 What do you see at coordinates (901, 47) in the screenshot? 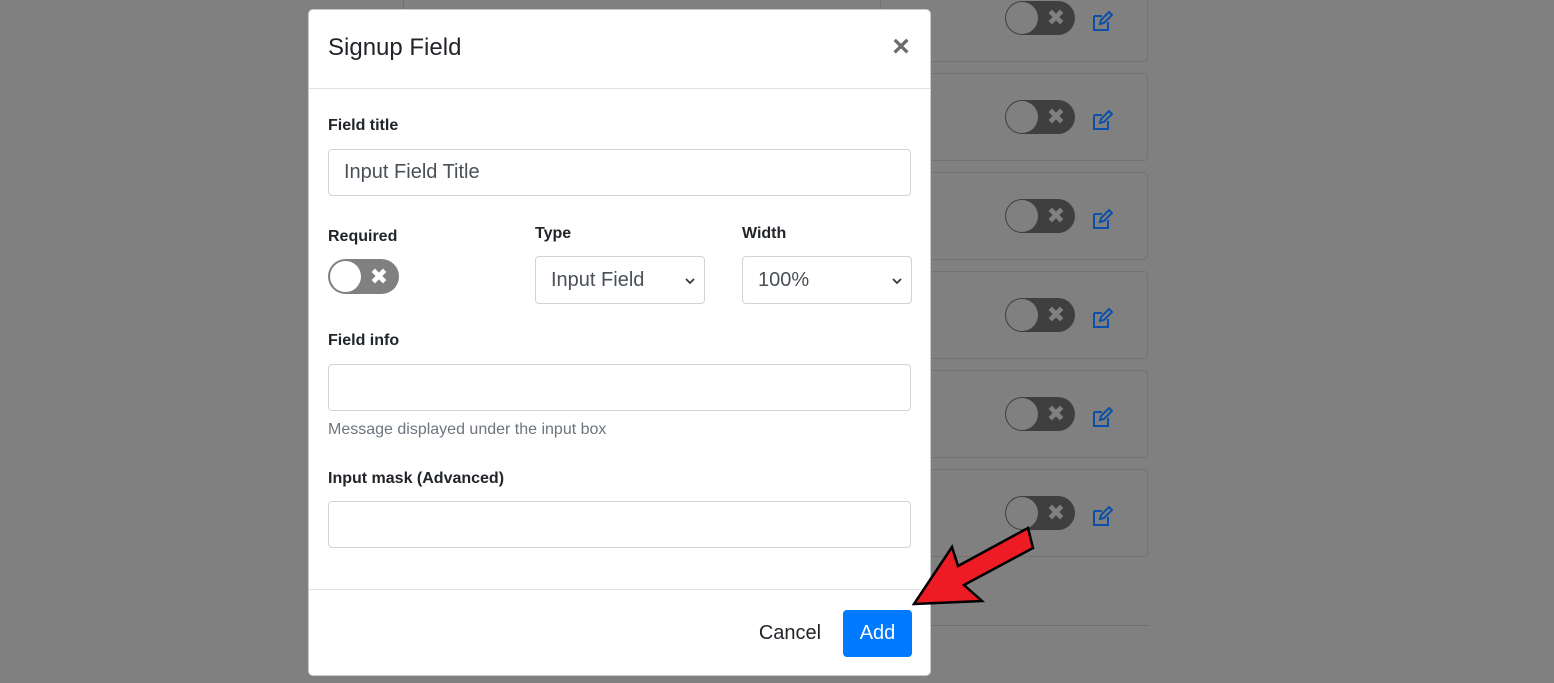
I see `close-button: ×` at bounding box center [901, 47].